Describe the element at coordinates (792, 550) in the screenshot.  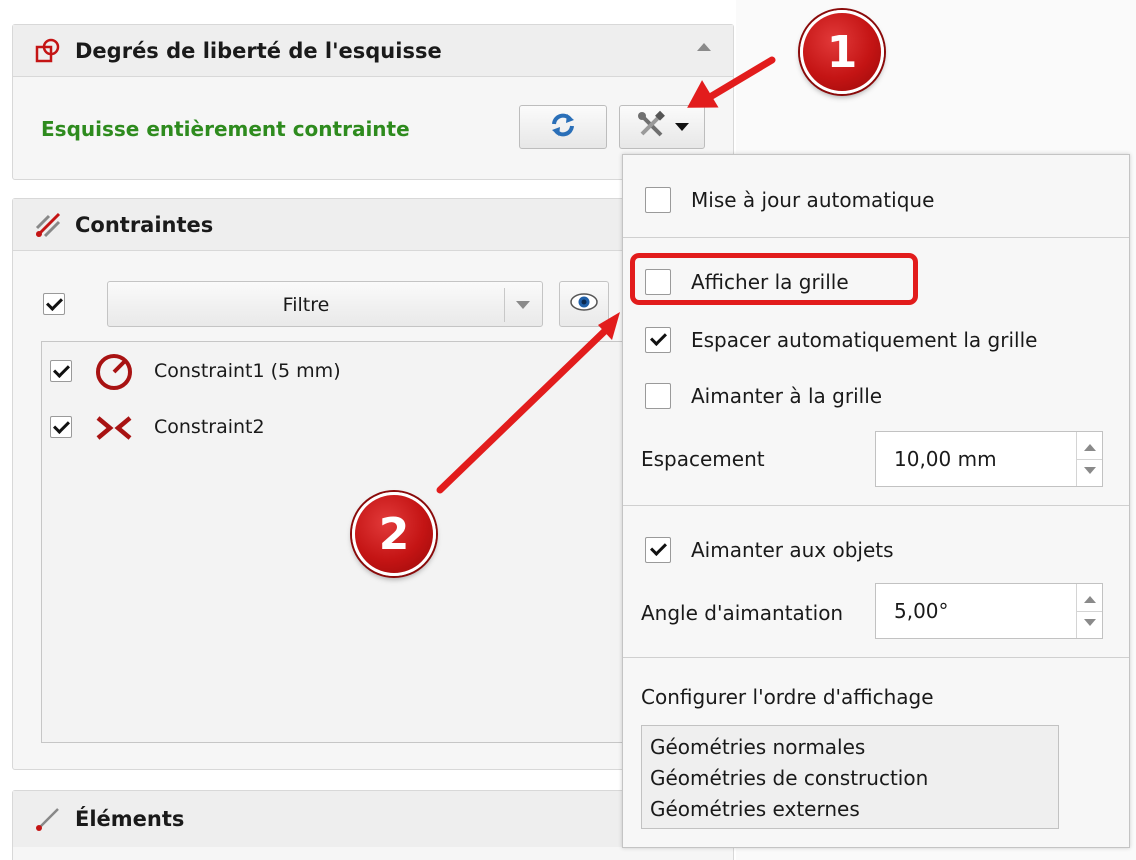
I see `snap-objects-label: Aimanter aux objets` at that location.